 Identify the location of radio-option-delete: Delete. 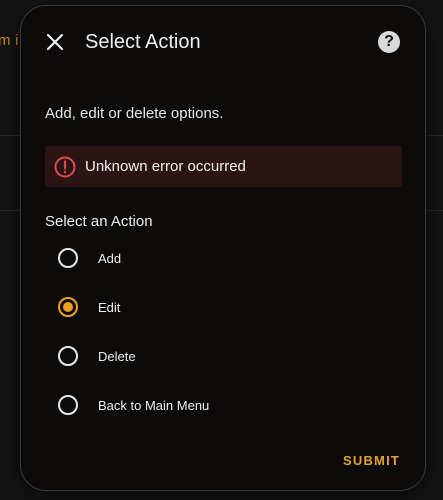
(97, 356).